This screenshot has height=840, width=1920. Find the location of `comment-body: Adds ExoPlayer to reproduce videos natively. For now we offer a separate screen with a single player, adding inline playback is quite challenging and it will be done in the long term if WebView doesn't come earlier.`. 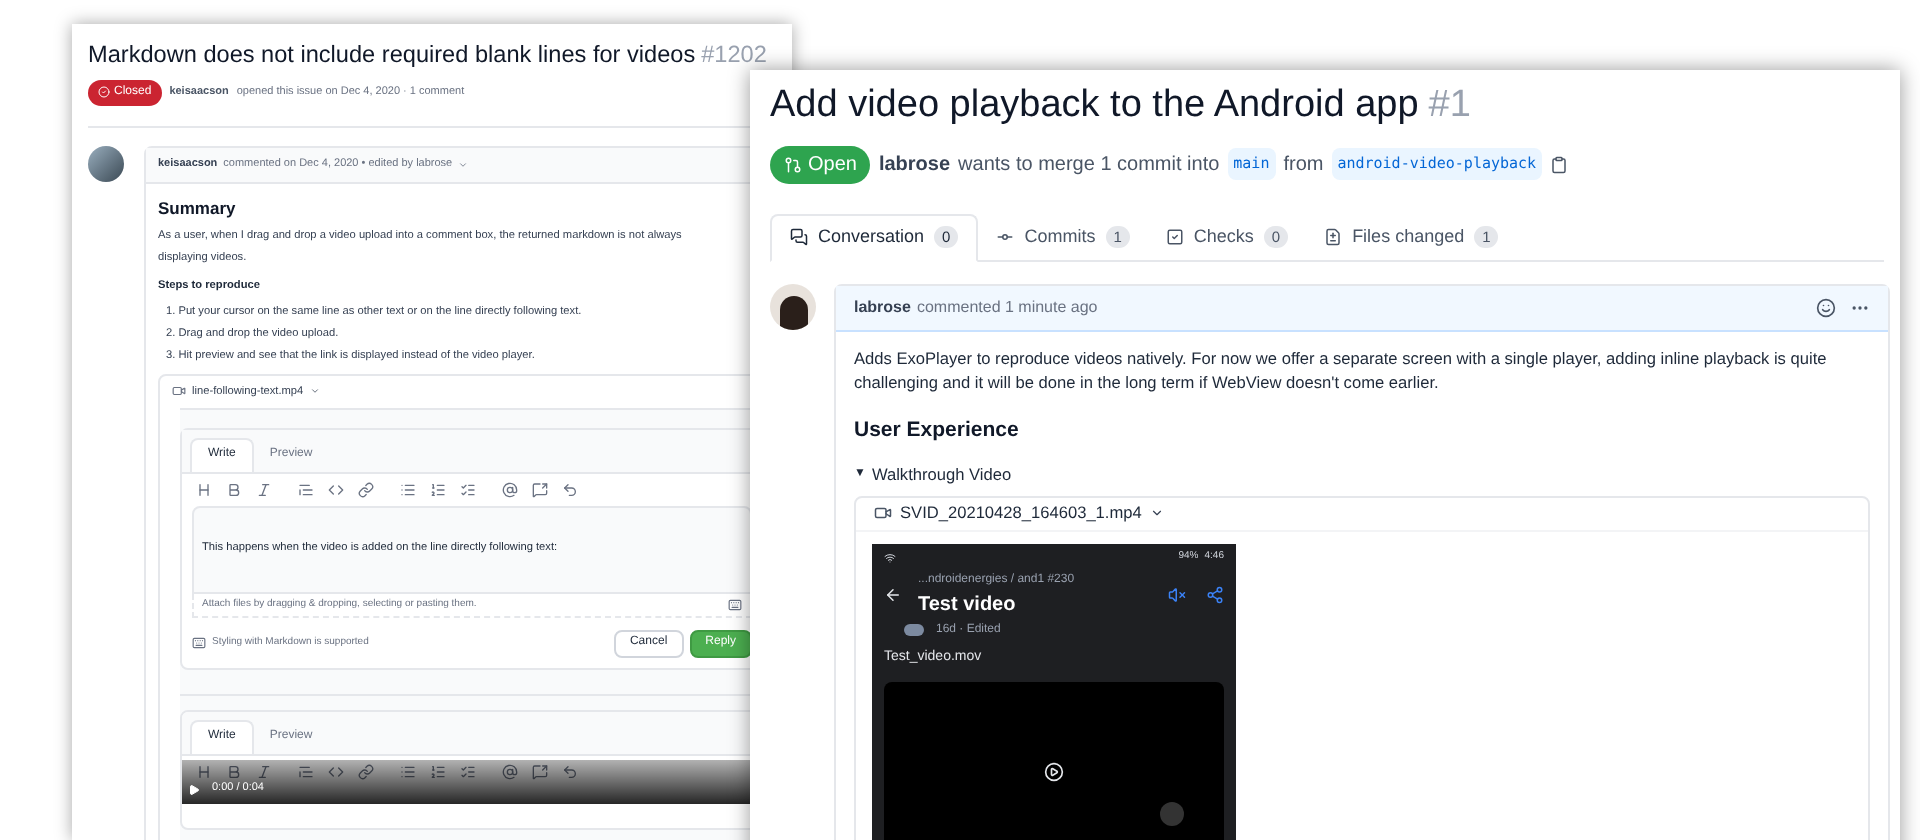

comment-body: Adds ExoPlayer to reproduce videos natively. For now we offer a separate screen with a single player, adding inline playback is quite challenging and it will be done in the long term if WebView doesn't come earlier. is located at coordinates (1341, 369).